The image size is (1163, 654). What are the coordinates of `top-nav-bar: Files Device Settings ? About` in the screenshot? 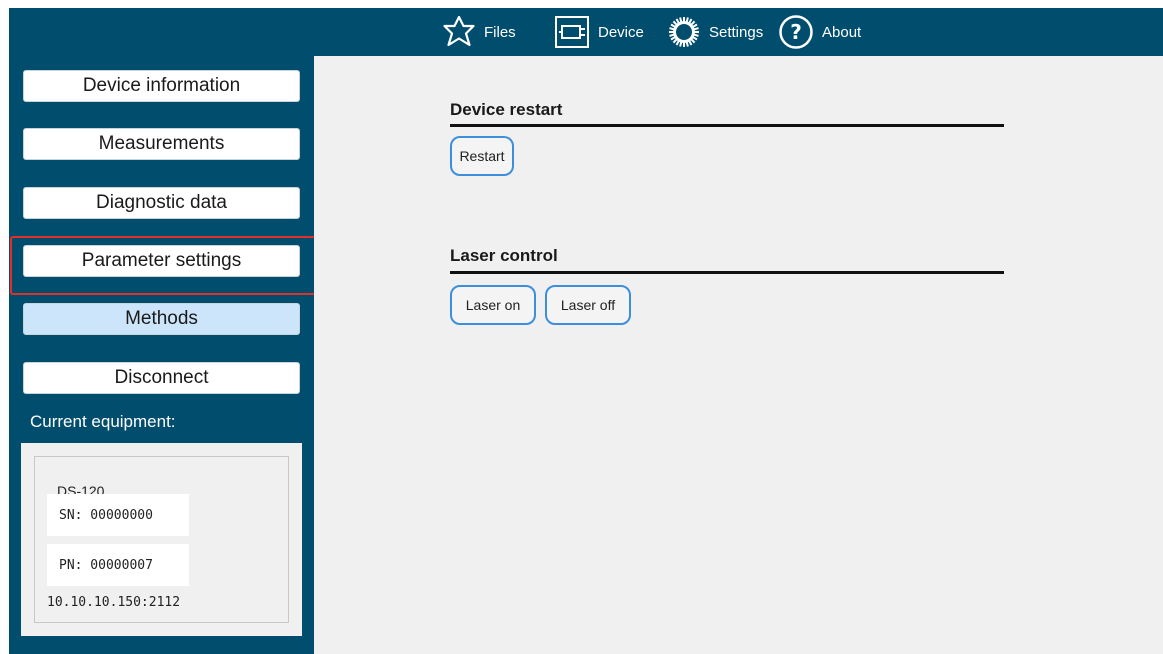 It's located at (586, 32).